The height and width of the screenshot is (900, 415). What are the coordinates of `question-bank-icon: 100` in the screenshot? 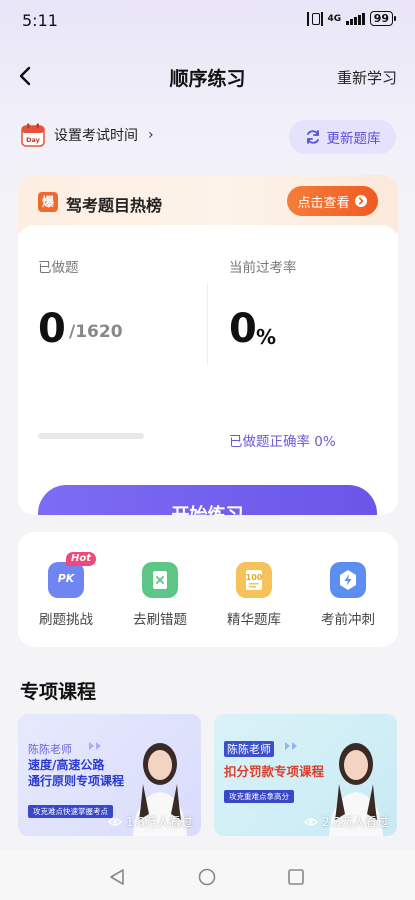 It's located at (254, 580).